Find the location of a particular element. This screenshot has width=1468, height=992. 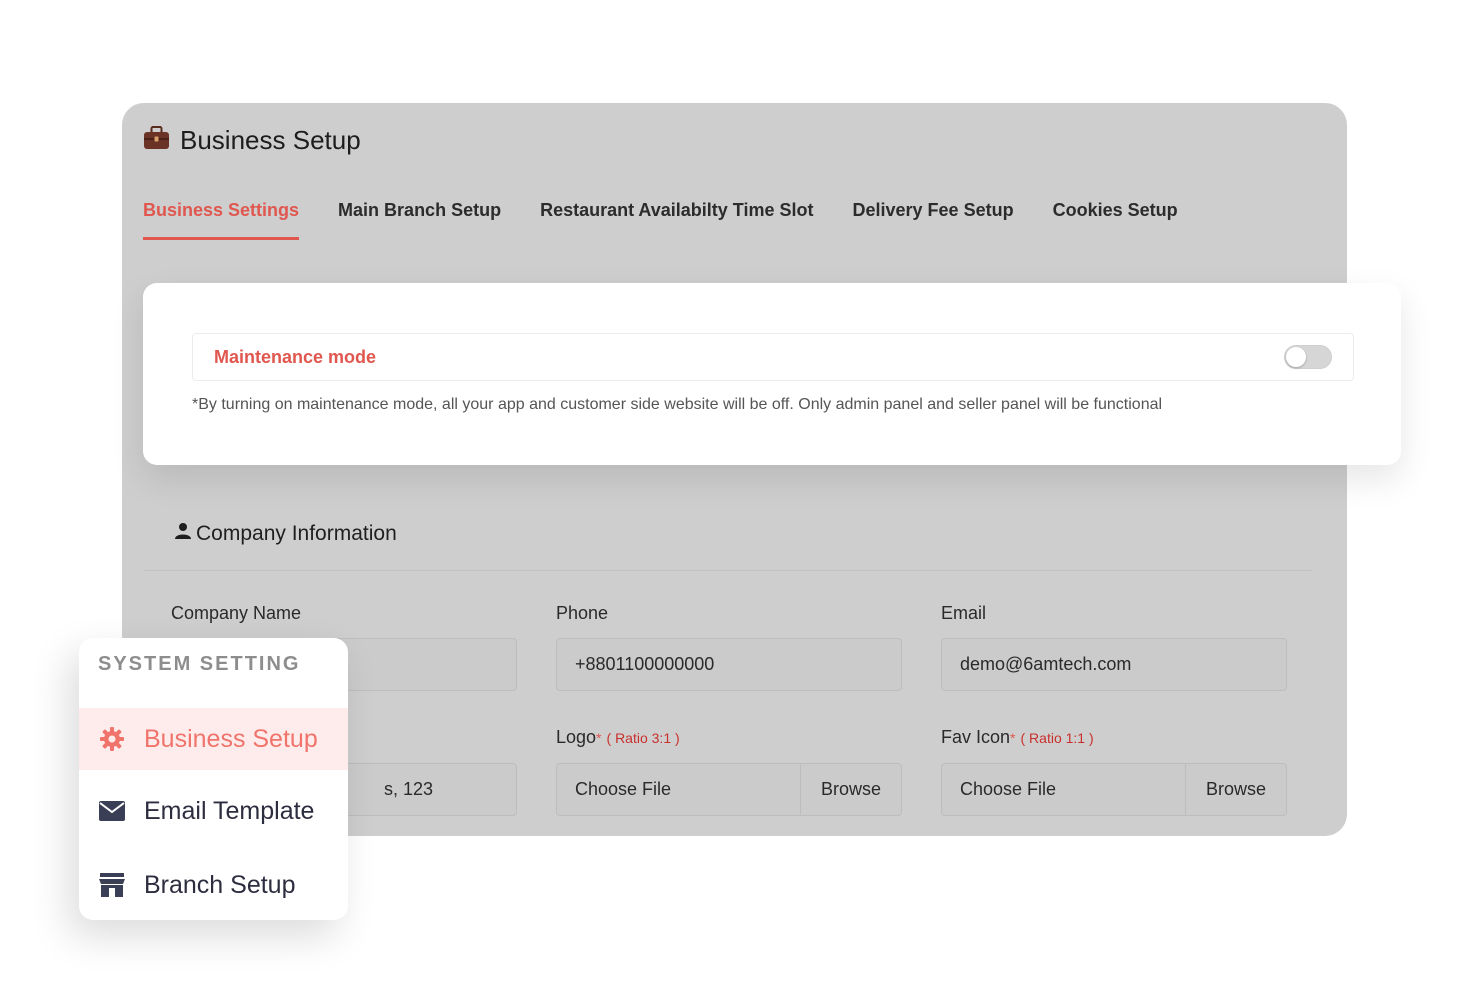

logo-ratio: ( Ratio 3:1 ) is located at coordinates (643, 738).